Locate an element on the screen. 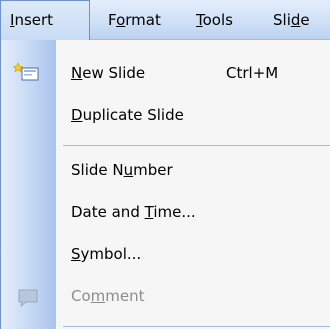  menu-format: Format is located at coordinates (134, 20).